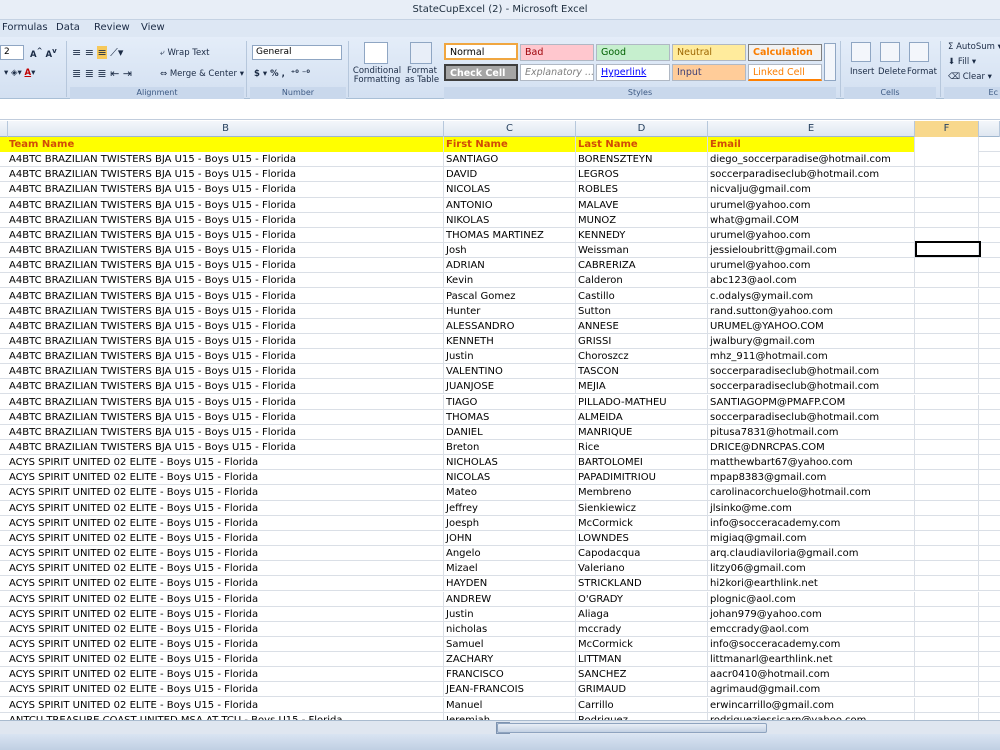  I want to click on style-calculation: Calculation, so click(785, 52).